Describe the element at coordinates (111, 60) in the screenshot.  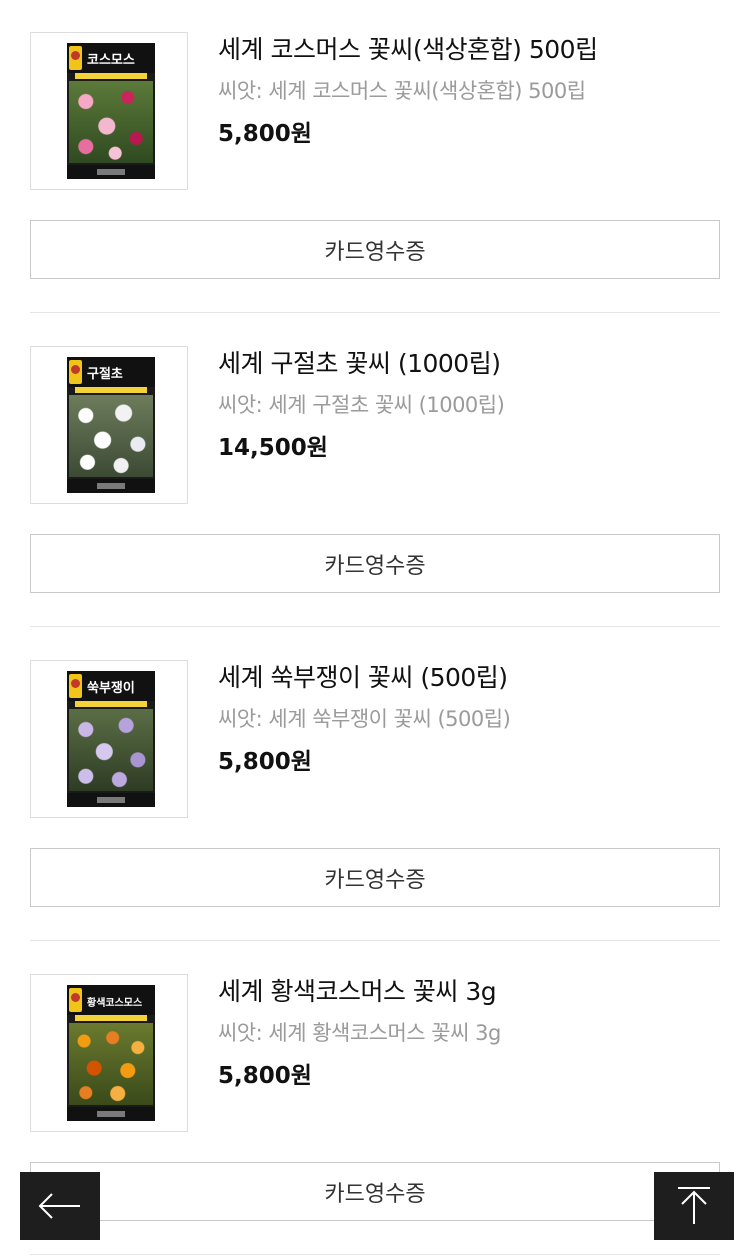
I see `packet-label: 코스모스` at that location.